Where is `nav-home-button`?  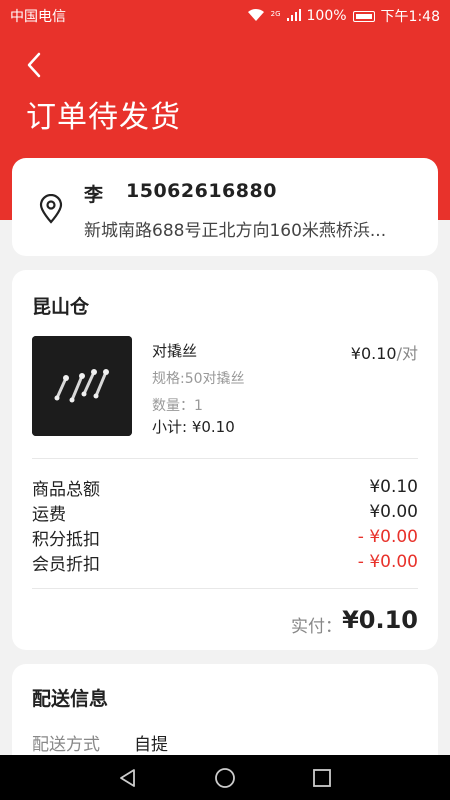 nav-home-button is located at coordinates (225, 778).